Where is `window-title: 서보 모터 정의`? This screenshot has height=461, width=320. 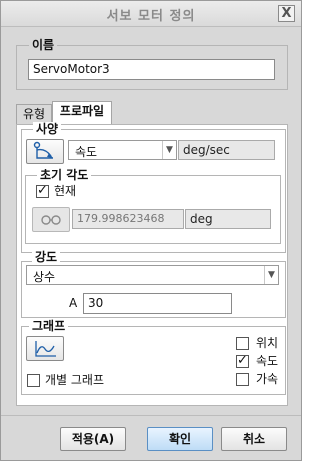
window-title: 서보 모터 정의 is located at coordinates (151, 16).